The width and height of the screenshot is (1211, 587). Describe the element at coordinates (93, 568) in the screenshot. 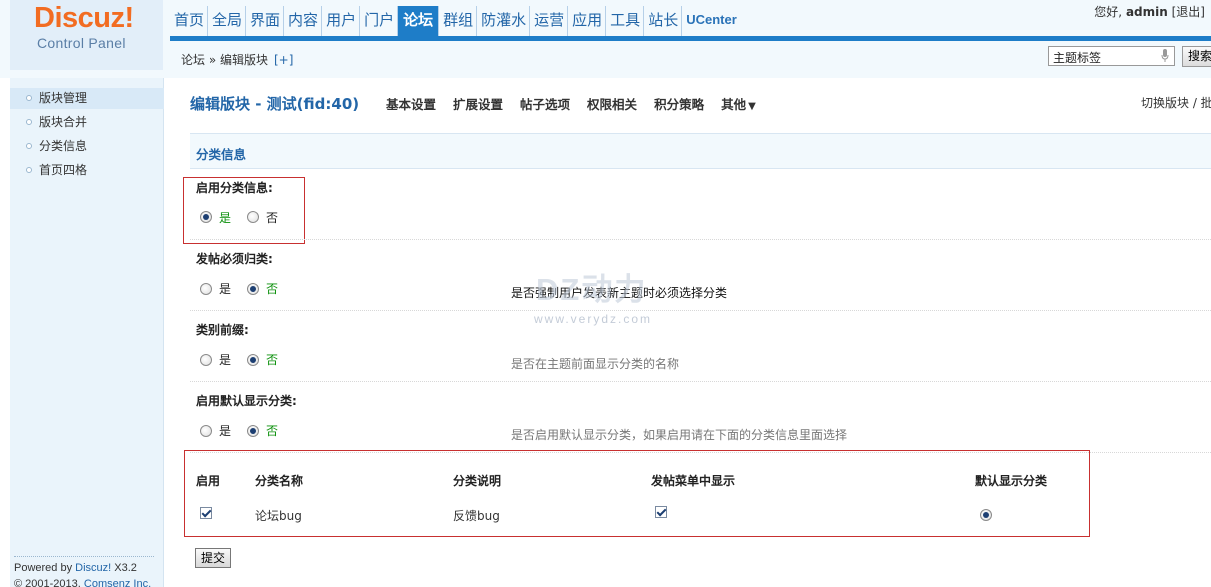

I see `discuz-link: Discuz!` at that location.